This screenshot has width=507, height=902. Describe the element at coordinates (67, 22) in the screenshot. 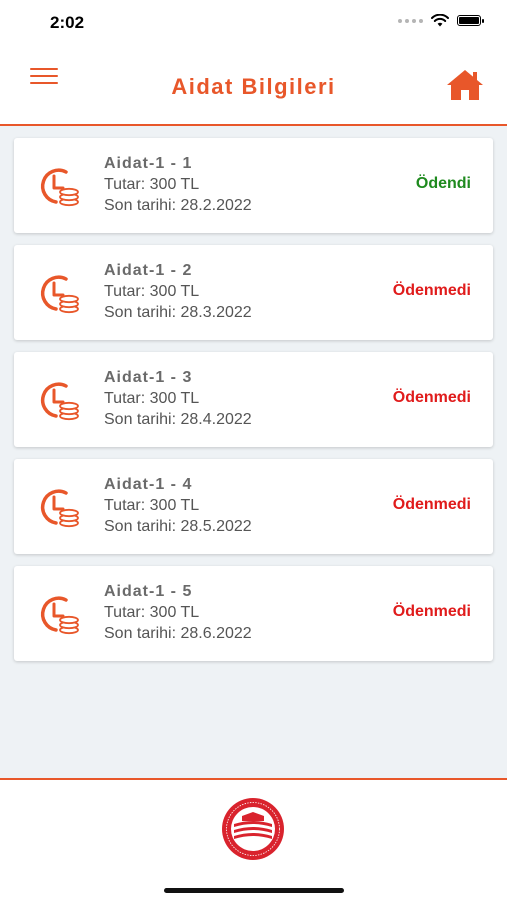

I see `status-time: 2:02` at that location.